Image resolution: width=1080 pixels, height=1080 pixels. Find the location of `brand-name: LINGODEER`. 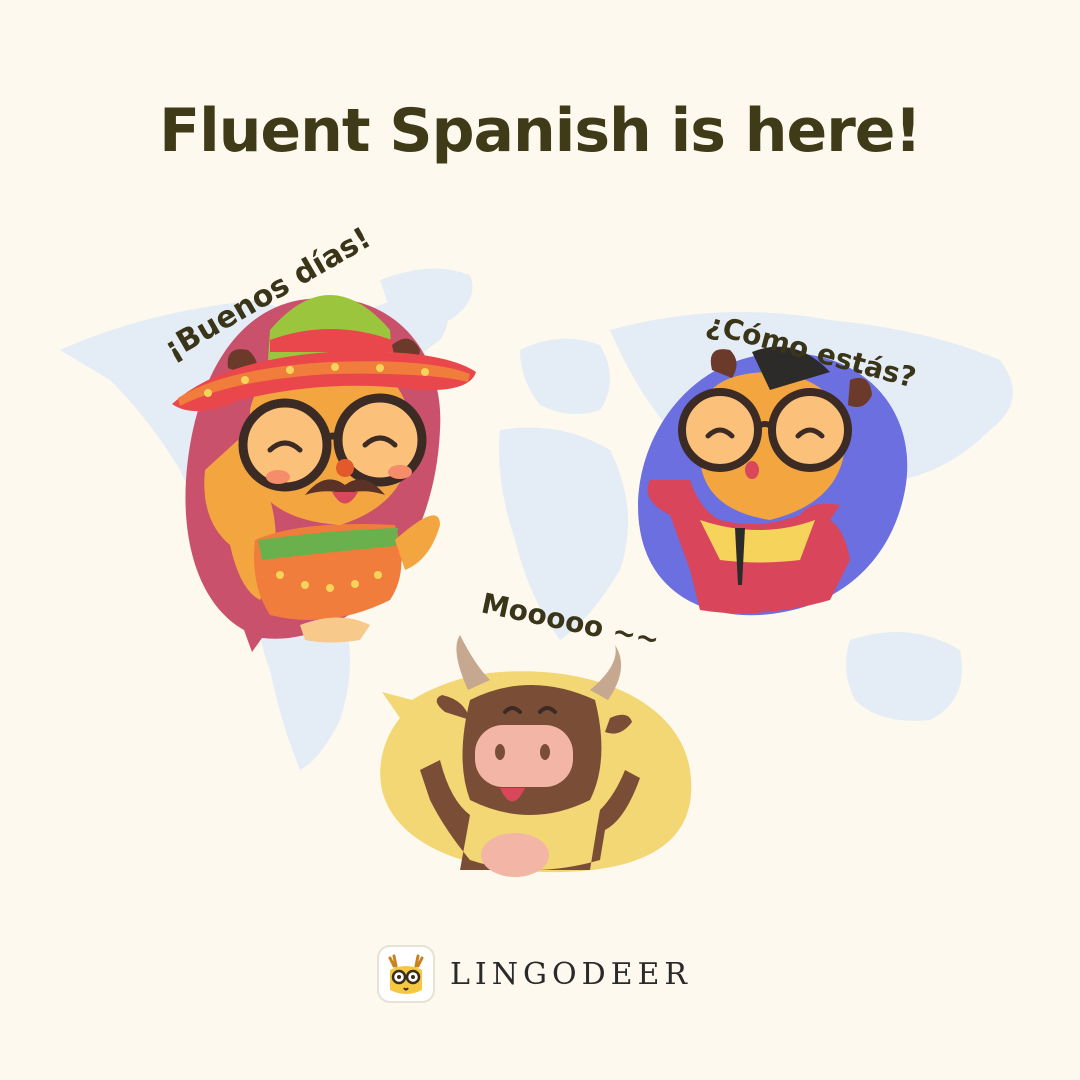

brand-name: LINGODEER is located at coordinates (571, 974).